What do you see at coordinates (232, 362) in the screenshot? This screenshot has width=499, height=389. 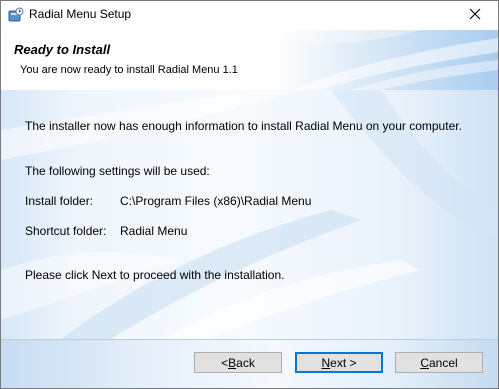 I see `back-button-accel: B` at bounding box center [232, 362].